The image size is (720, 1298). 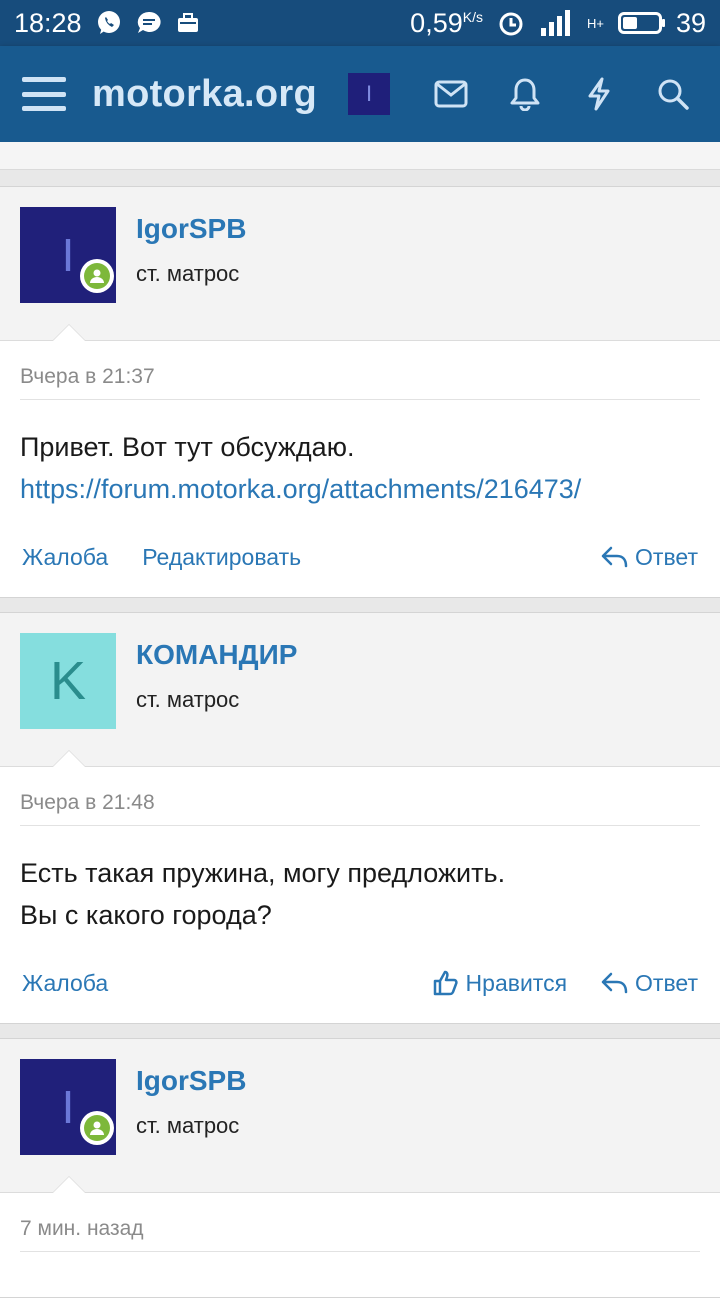 What do you see at coordinates (109, 23) in the screenshot?
I see `whatsapp-icon` at bounding box center [109, 23].